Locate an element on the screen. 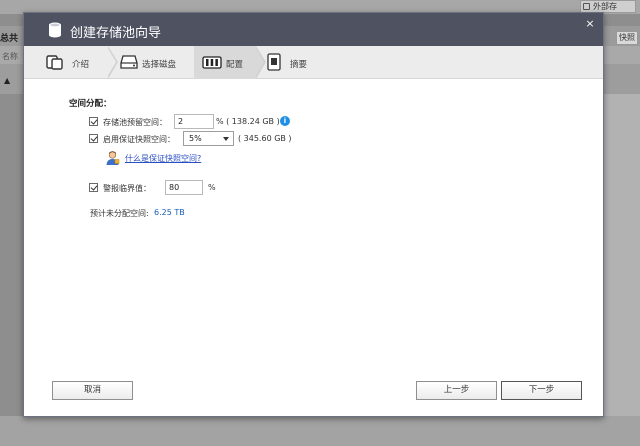  background-footer is located at coordinates (320, 431).